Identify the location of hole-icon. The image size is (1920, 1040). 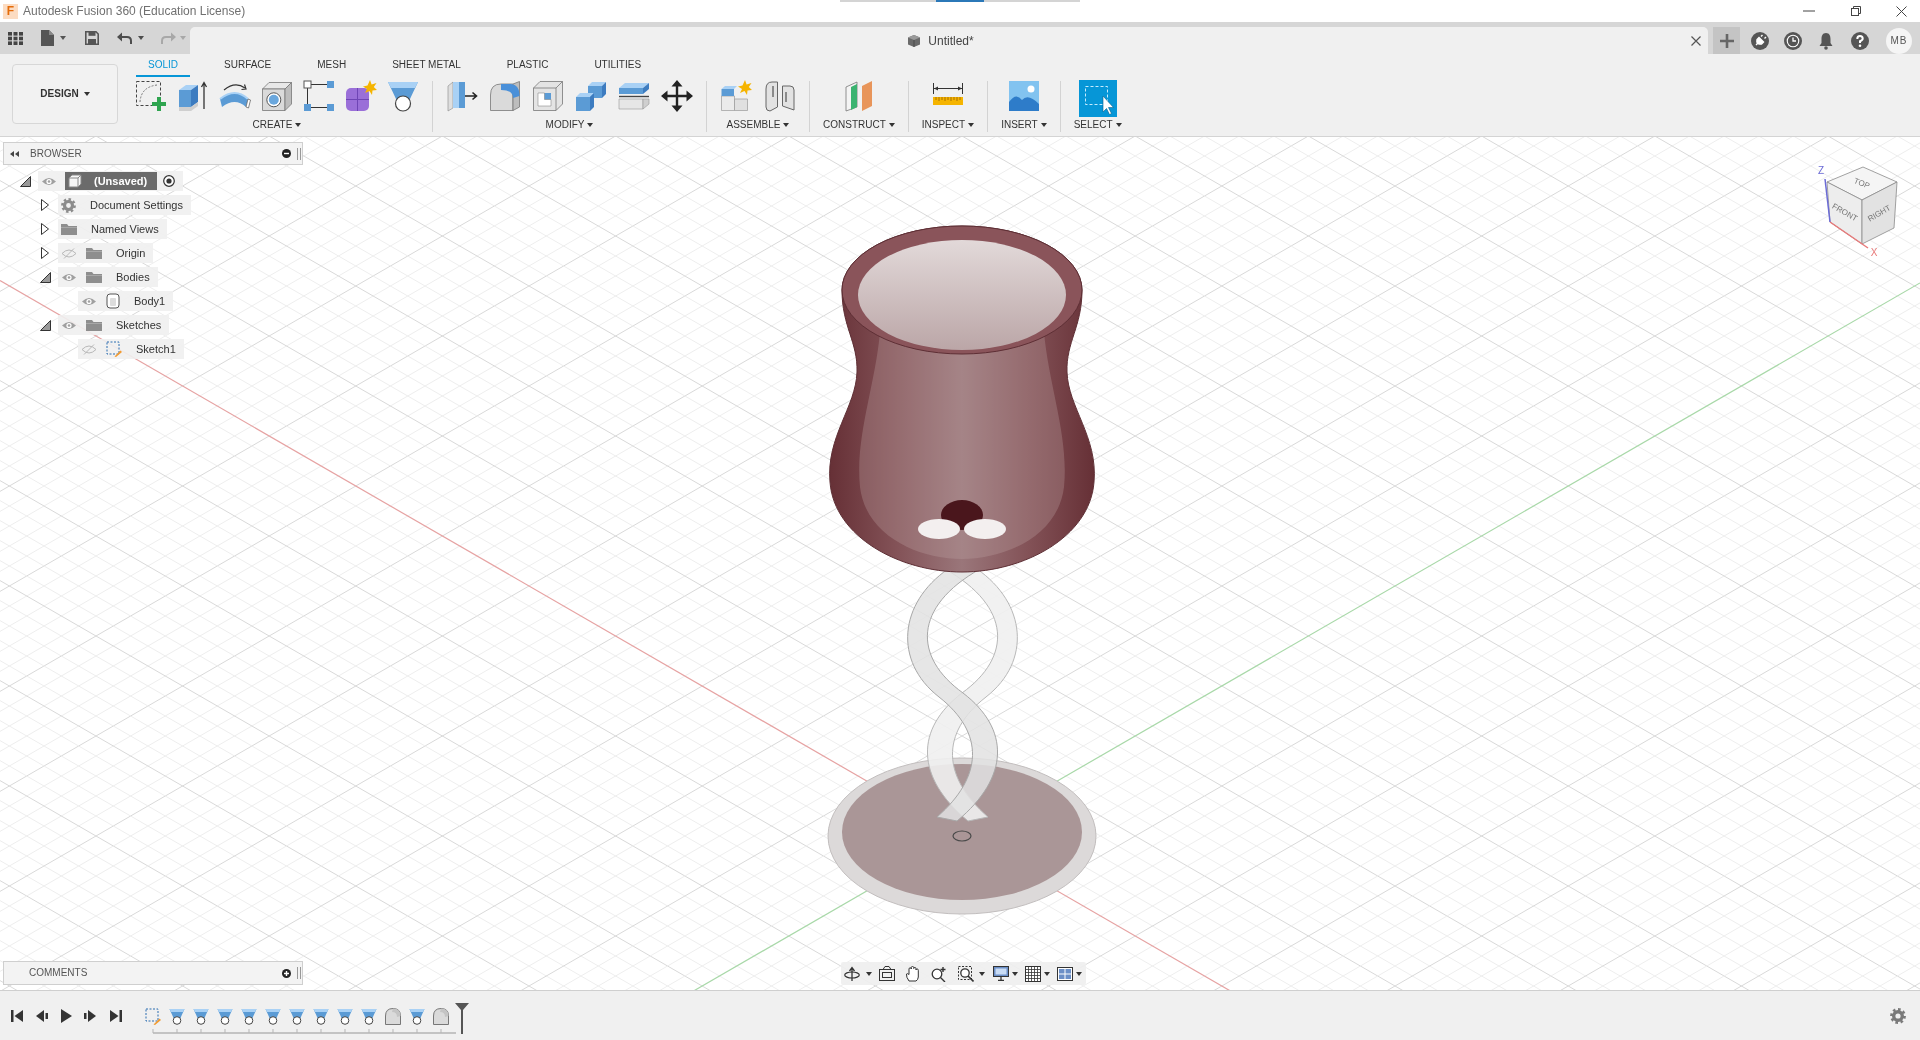
(277, 96).